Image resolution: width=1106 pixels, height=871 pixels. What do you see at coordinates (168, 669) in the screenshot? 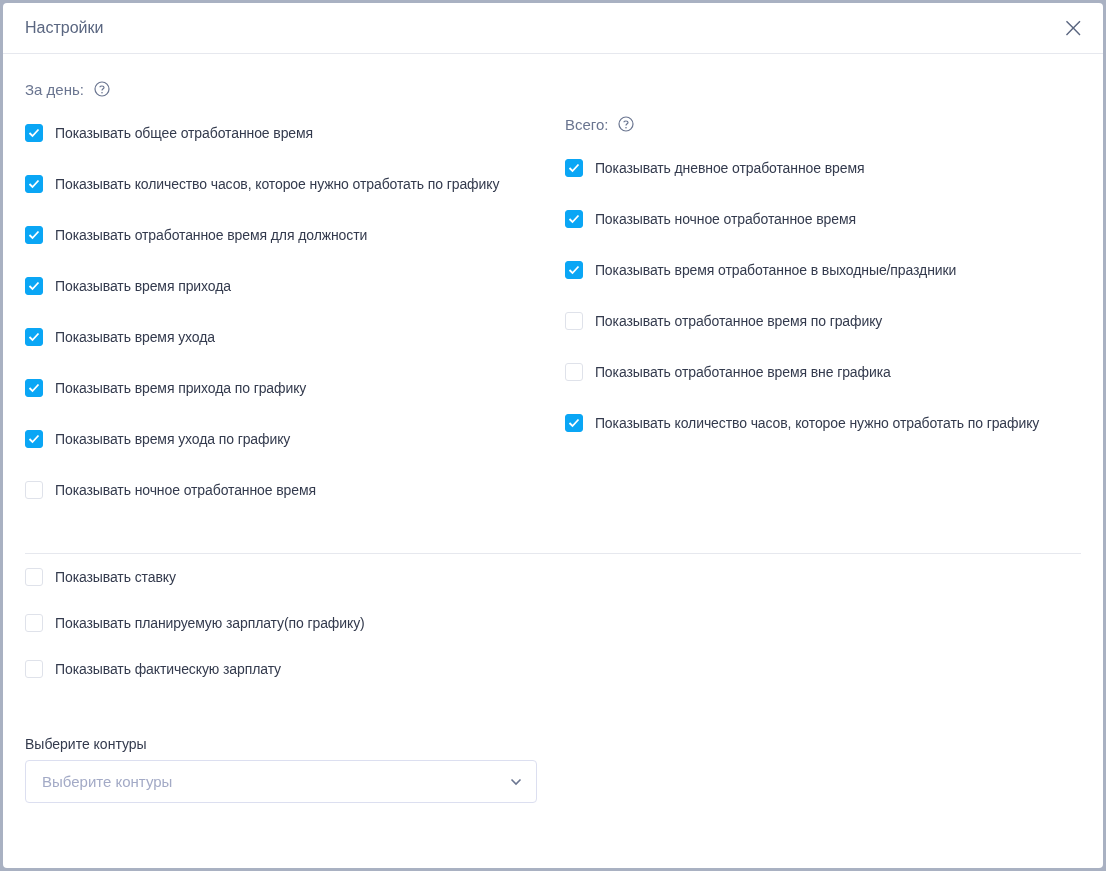
I see `checkbox-label: Показывать фактическую зарплату` at bounding box center [168, 669].